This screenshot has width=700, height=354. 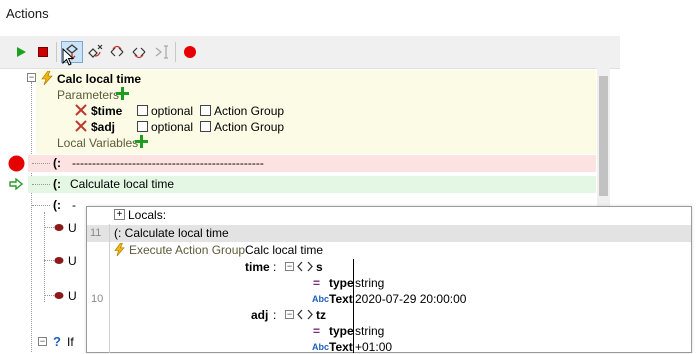 I want to click on comment-partial: -, so click(x=74, y=205).